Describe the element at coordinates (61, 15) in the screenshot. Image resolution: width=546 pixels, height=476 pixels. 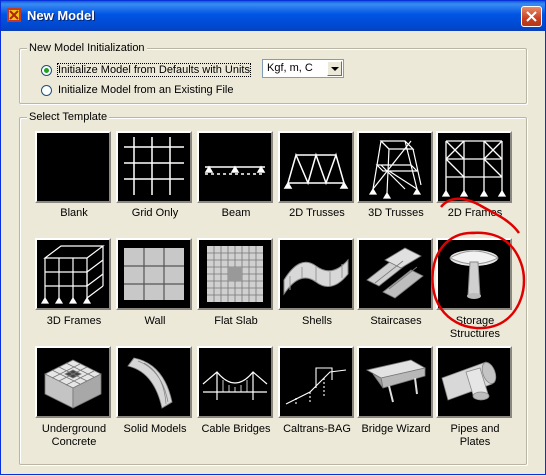
I see `window-title: New Model` at that location.